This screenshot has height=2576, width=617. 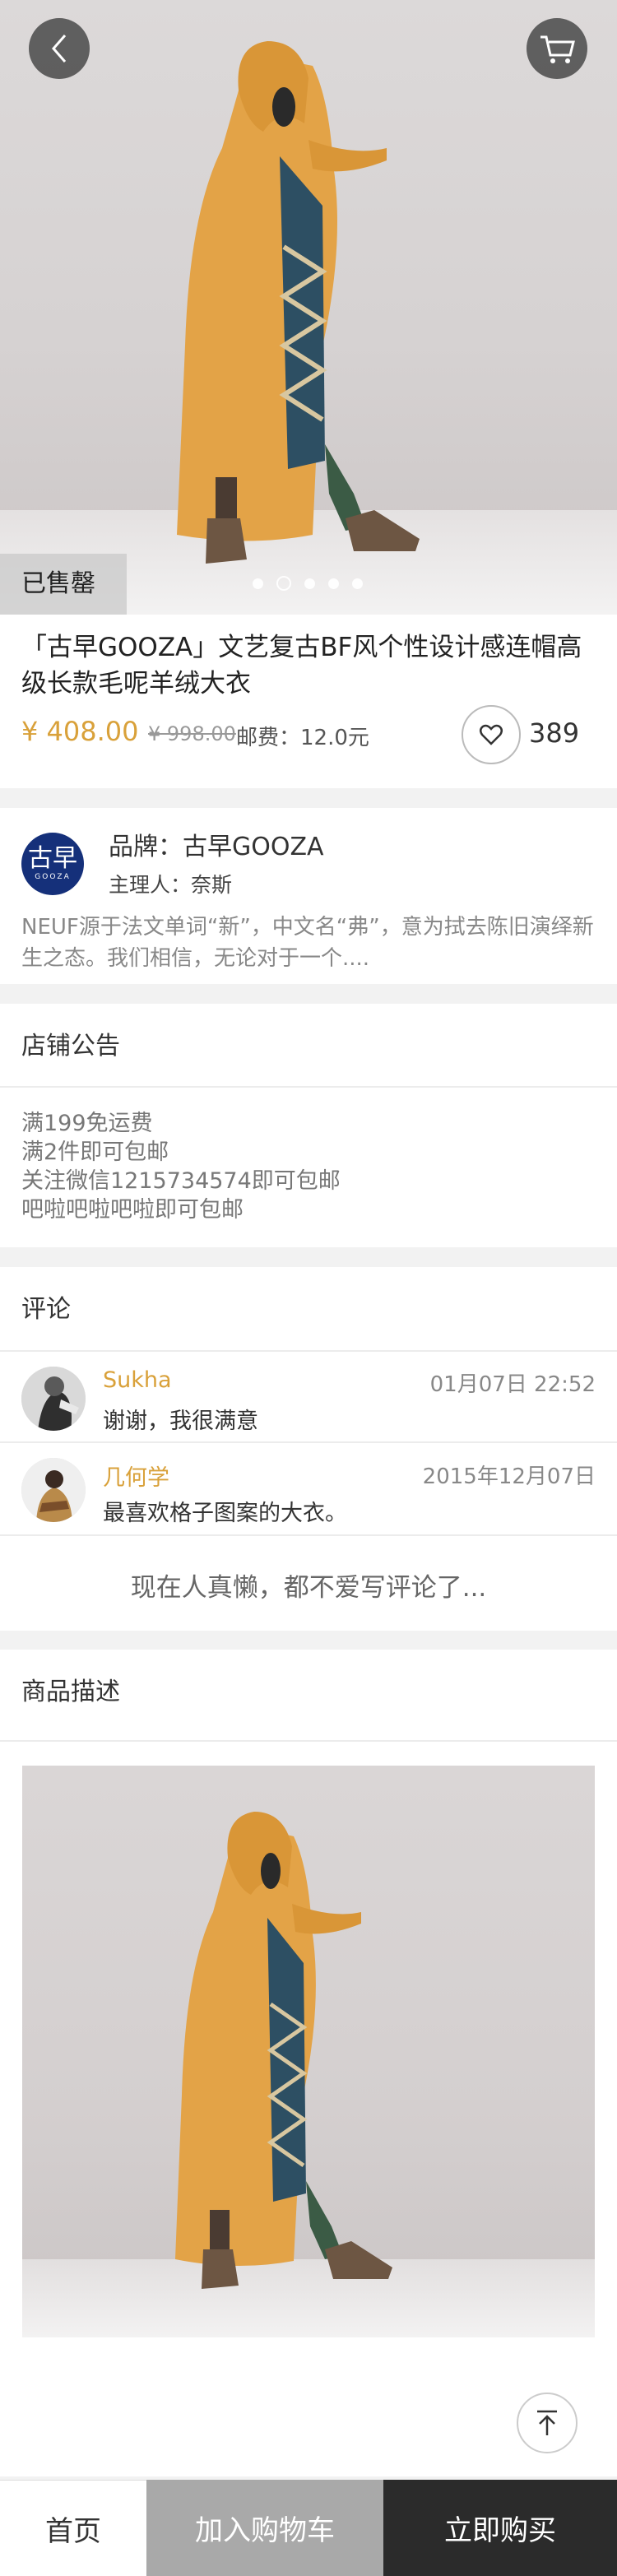 I want to click on product-title: 「古早GOOZA」文艺复古BF风个性设计感连帽高级长款毛呢羊绒大衣, so click(x=301, y=666).